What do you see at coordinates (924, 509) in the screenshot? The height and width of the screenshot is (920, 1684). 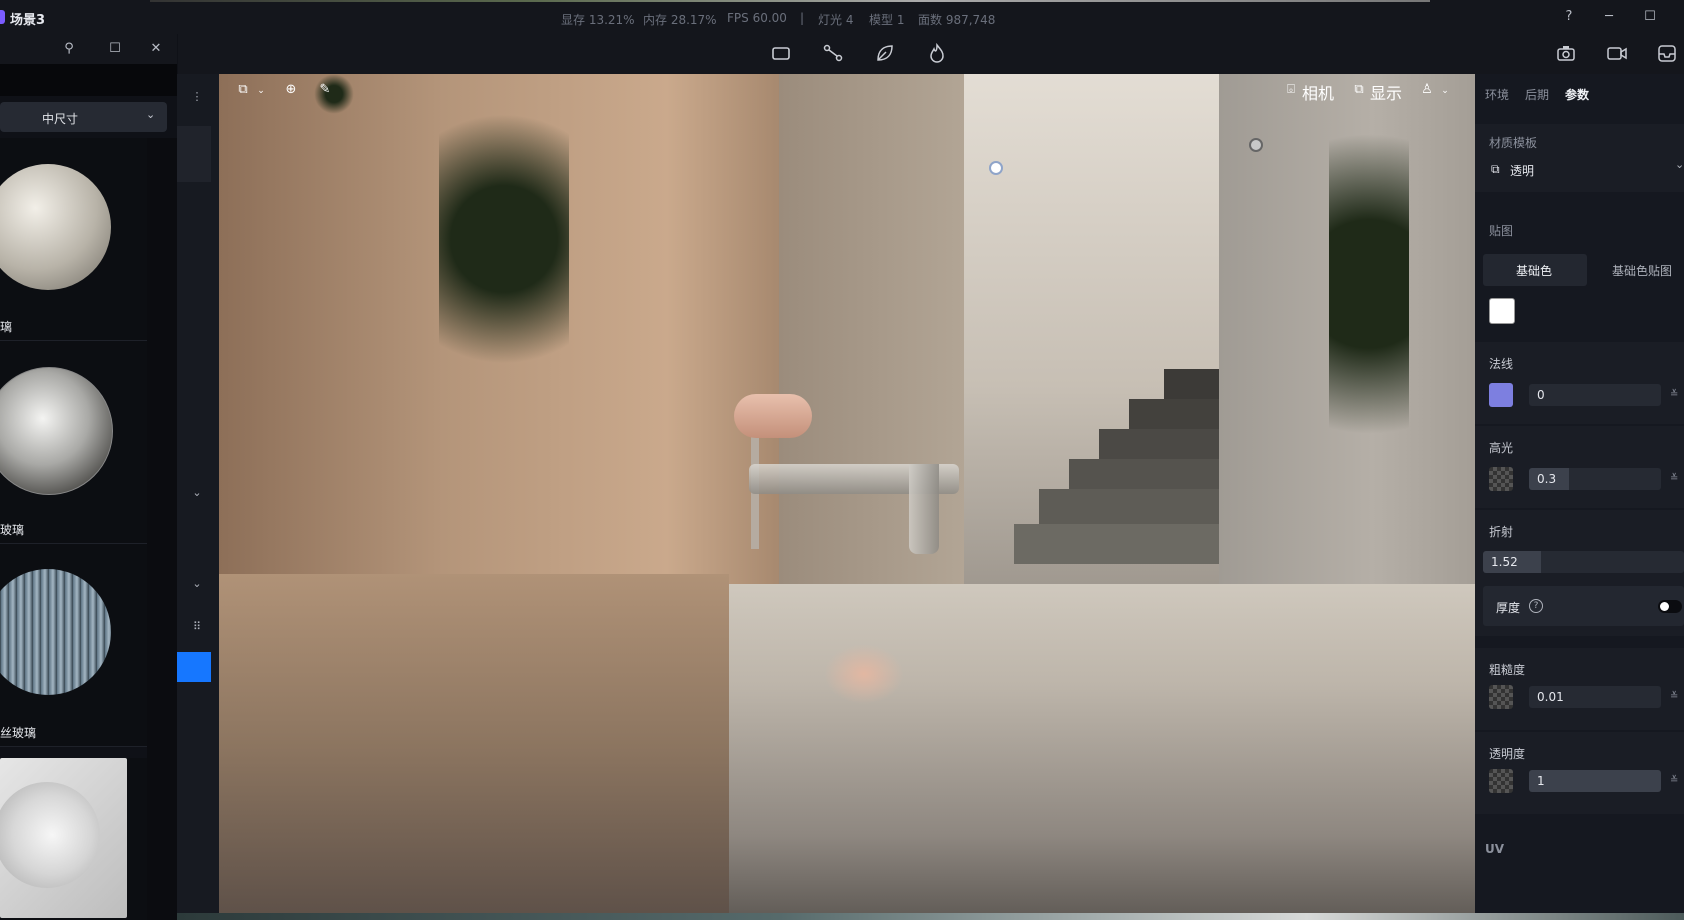 I see `chair-leg` at bounding box center [924, 509].